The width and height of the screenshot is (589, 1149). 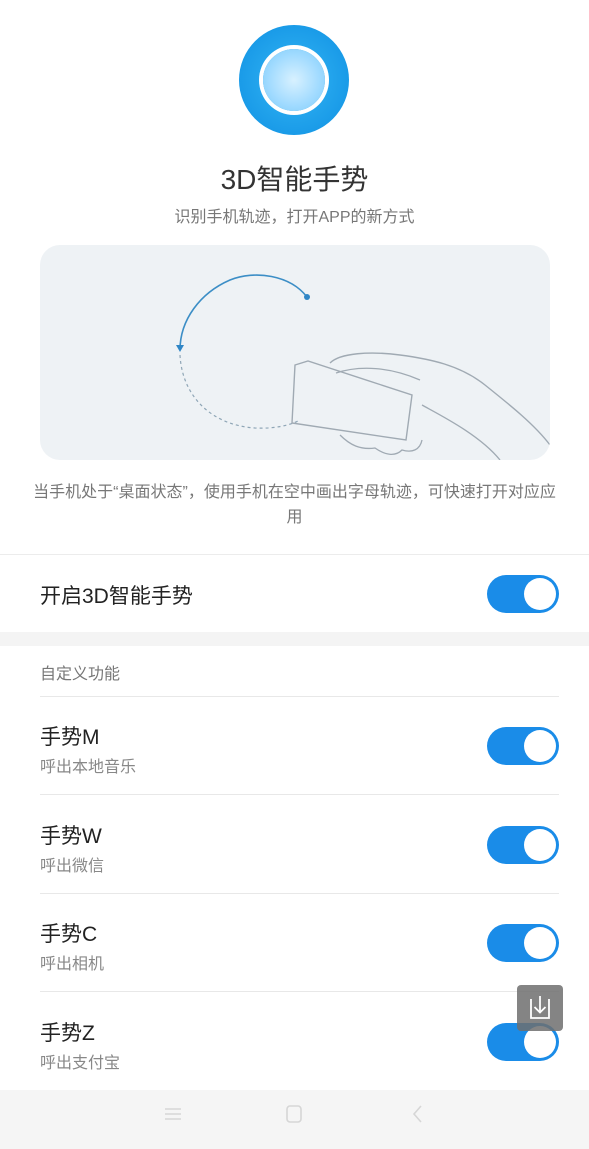 What do you see at coordinates (72, 964) in the screenshot?
I see `gesture-action: 呼出相机` at bounding box center [72, 964].